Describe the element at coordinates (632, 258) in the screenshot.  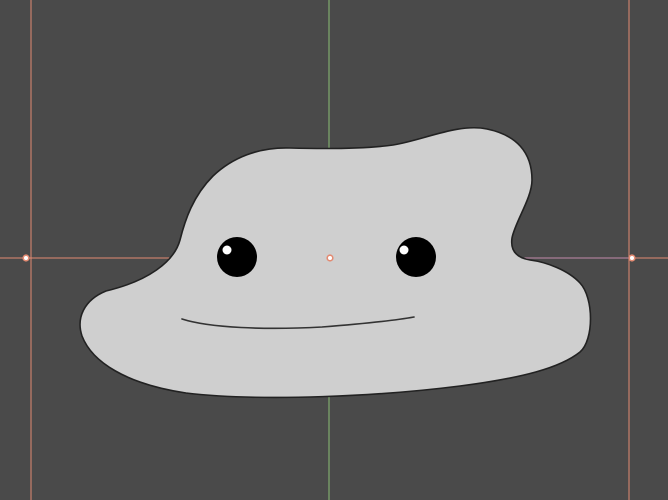
I see `guide-point-right` at that location.